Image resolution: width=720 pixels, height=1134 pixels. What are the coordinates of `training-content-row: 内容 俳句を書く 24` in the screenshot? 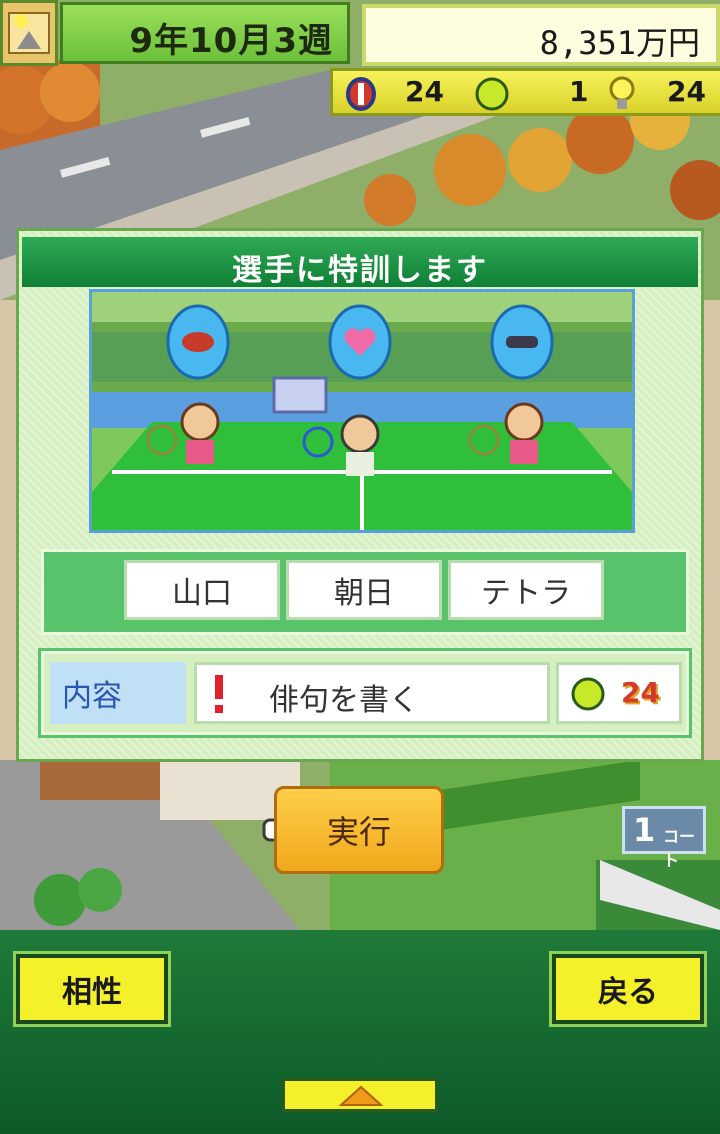 It's located at (365, 693).